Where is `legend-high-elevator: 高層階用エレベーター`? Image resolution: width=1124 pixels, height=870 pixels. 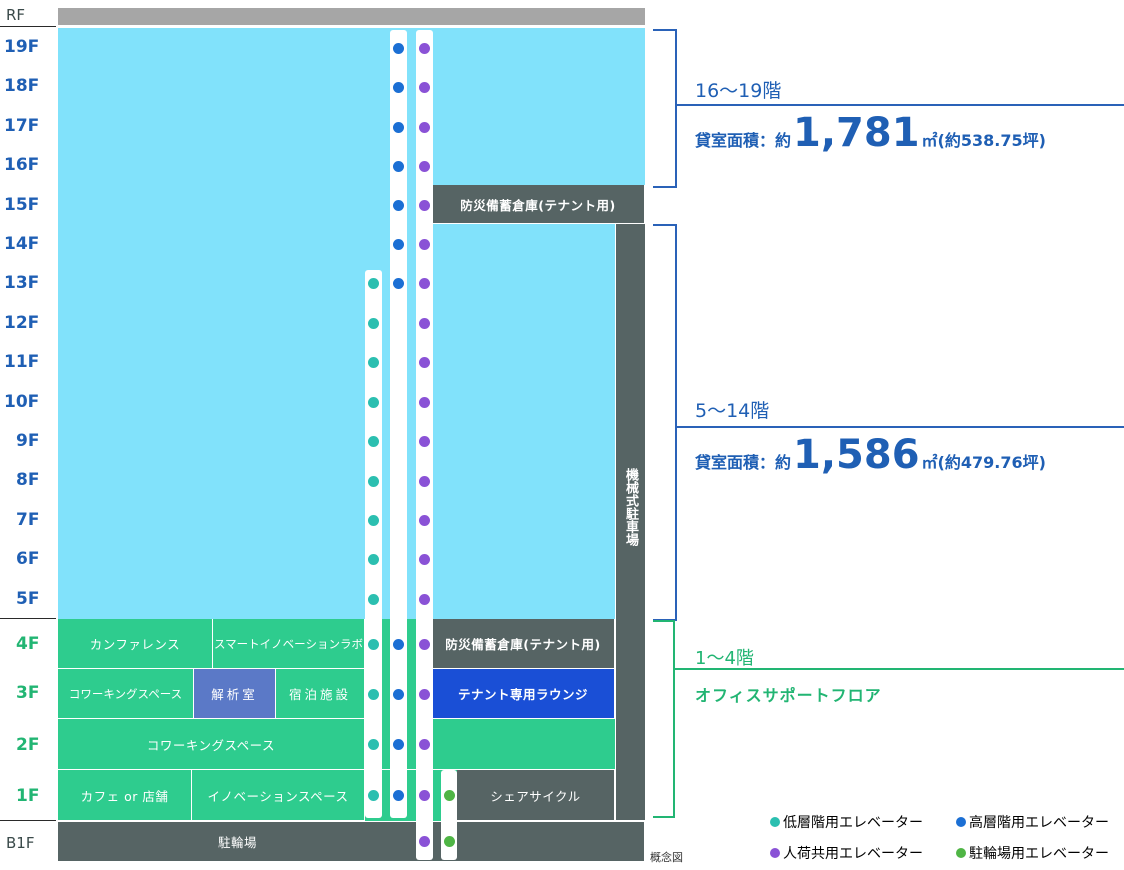
legend-high-elevator: 高層階用エレベーター is located at coordinates (1032, 822).